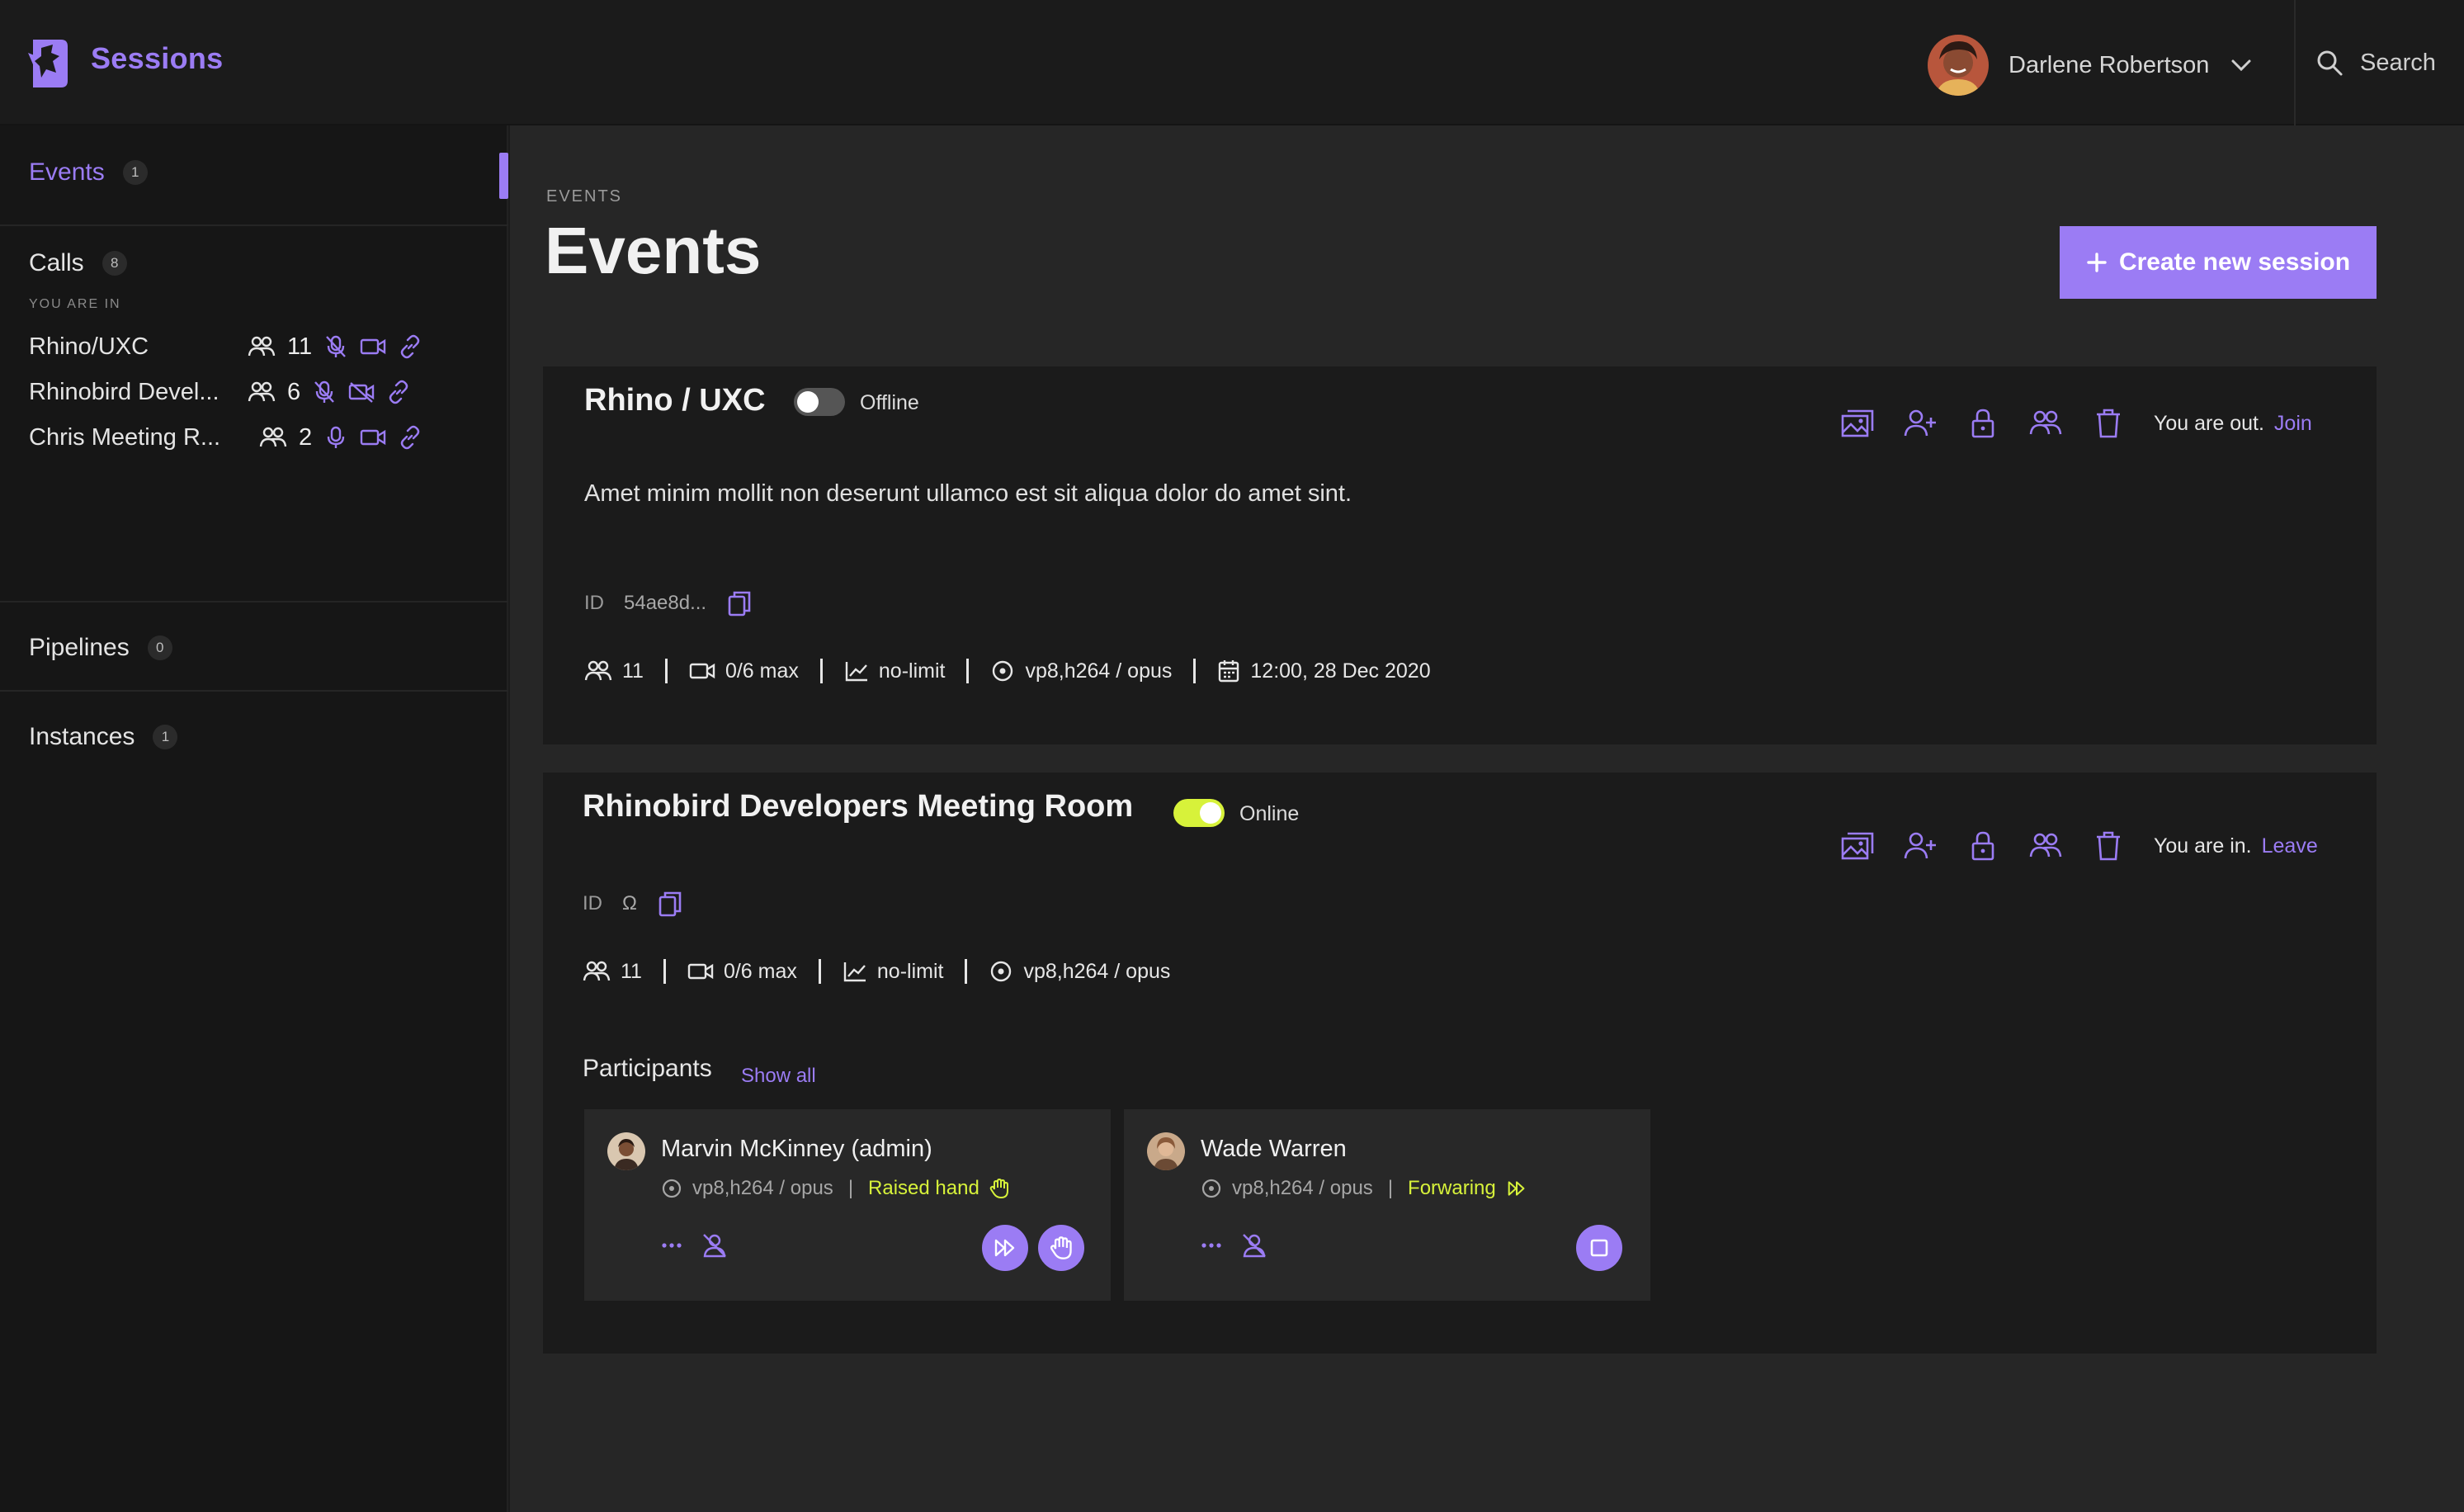  I want to click on forward-button, so click(1005, 1248).